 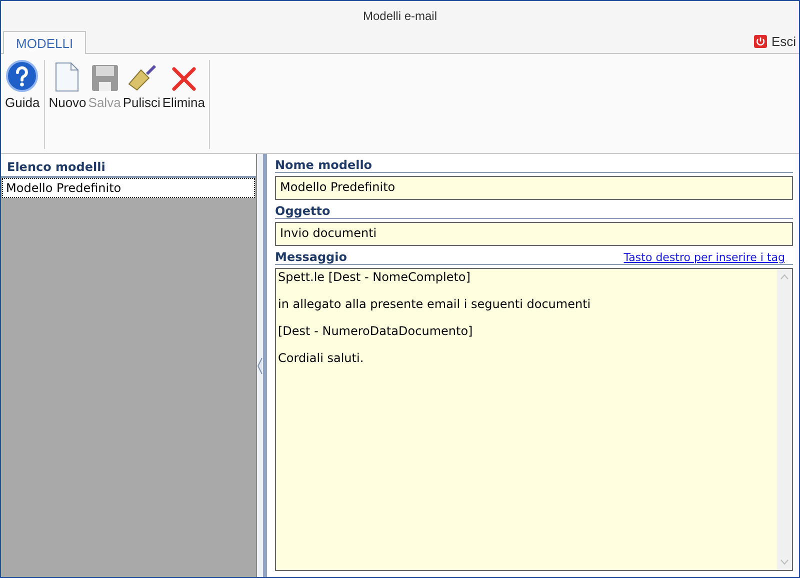 I want to click on delete-icon, so click(x=183, y=79).